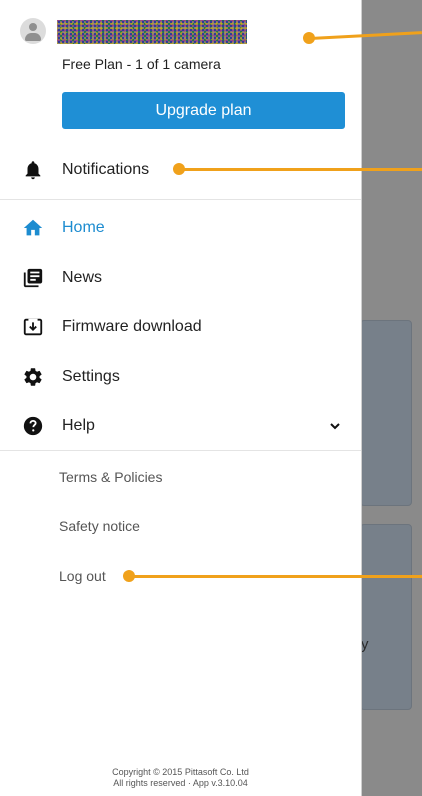  What do you see at coordinates (82, 576) in the screenshot?
I see `logout-link: Log out` at bounding box center [82, 576].